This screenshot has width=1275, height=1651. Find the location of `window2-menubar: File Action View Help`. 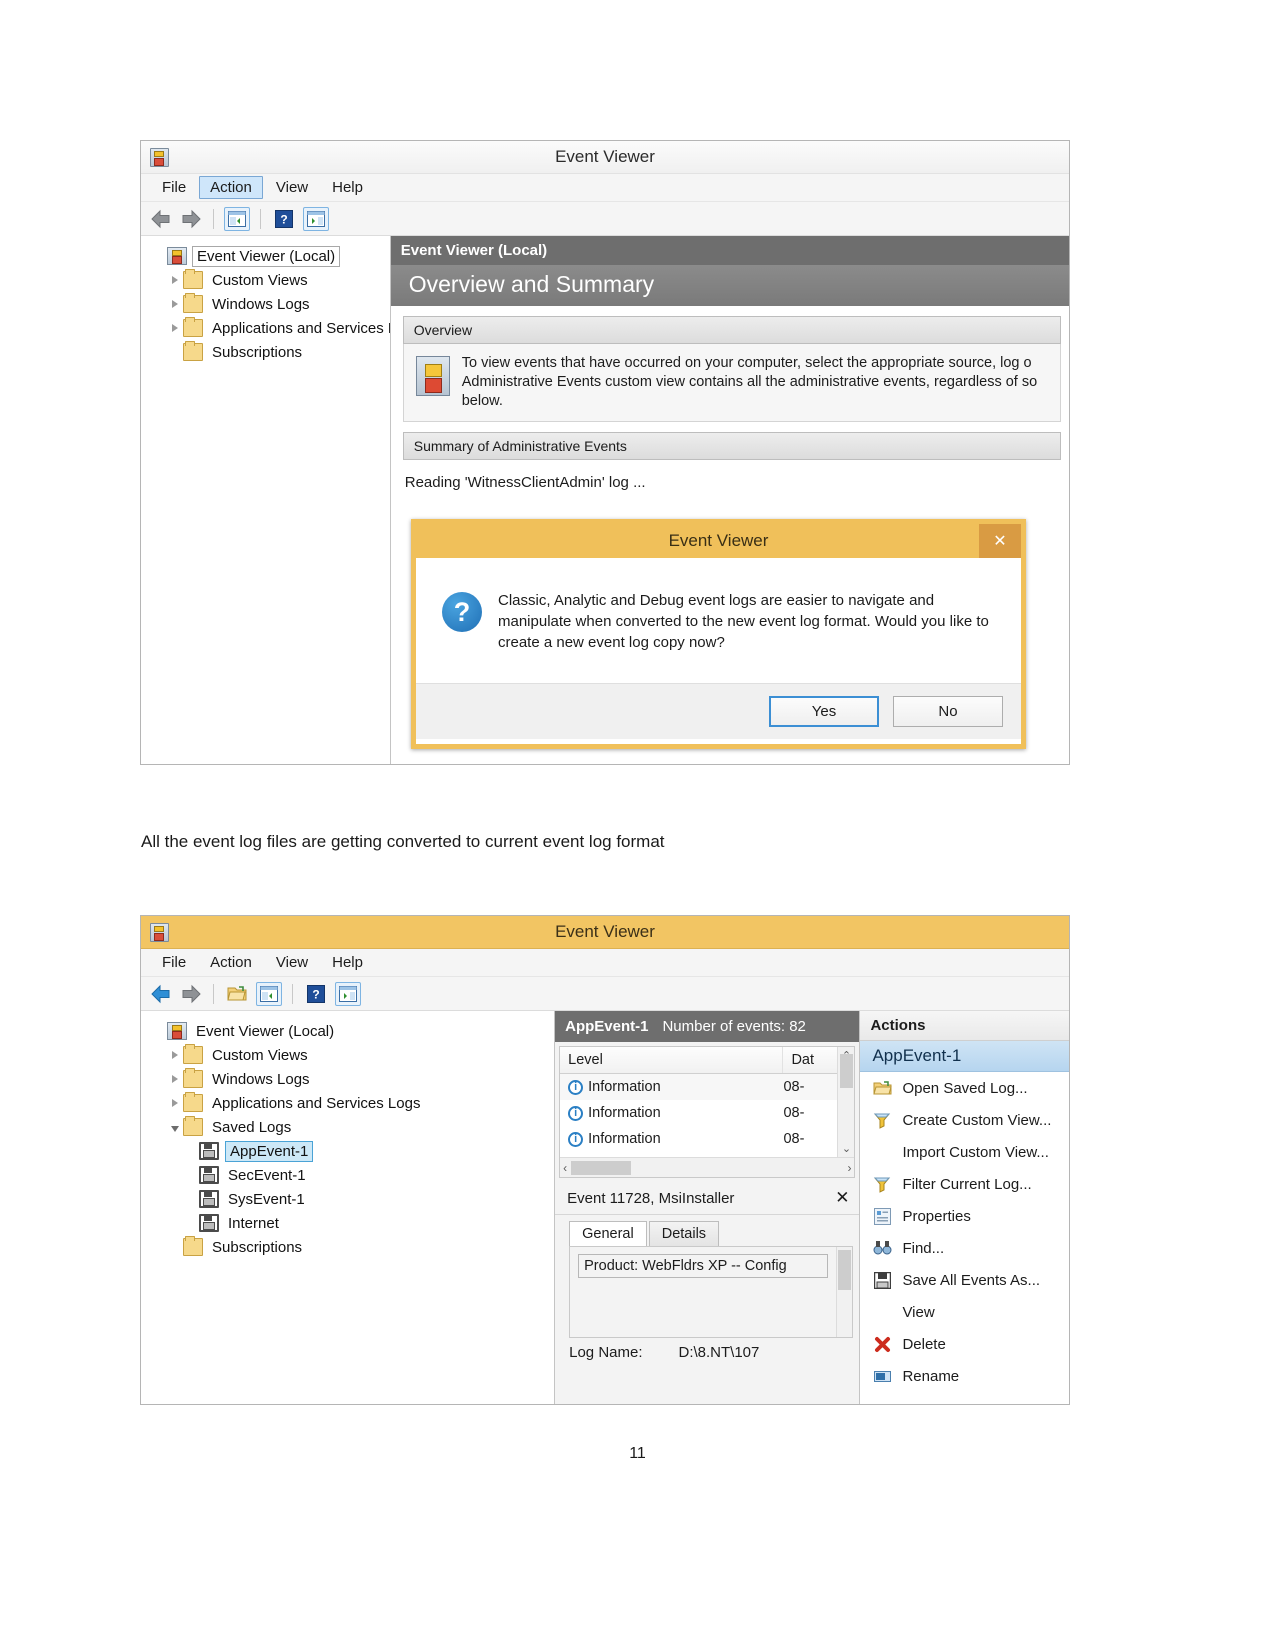

window2-menubar: File Action View Help is located at coordinates (605, 963).